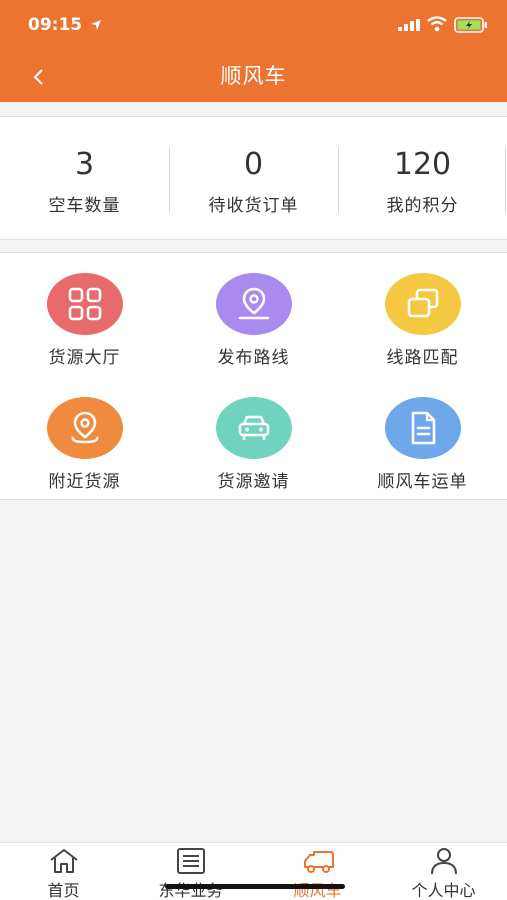  I want to click on wifi-icon, so click(437, 24).